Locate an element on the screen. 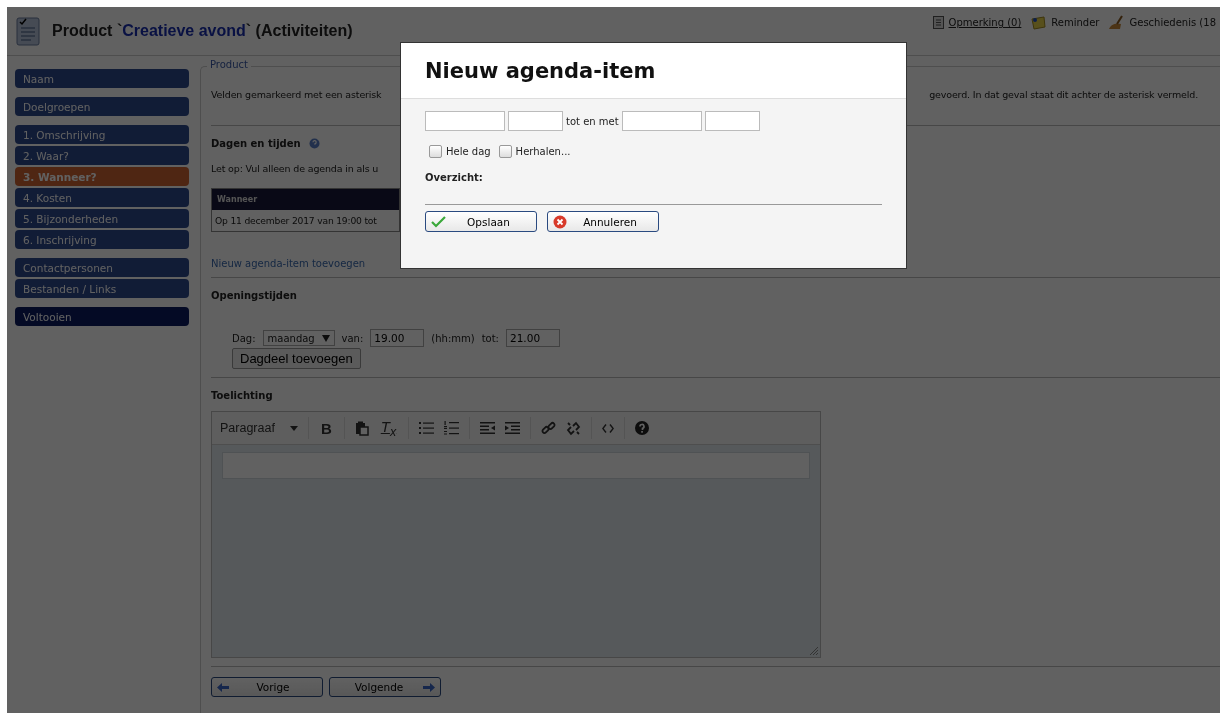 The image size is (1220, 713). document-icon is located at coordinates (28, 31).